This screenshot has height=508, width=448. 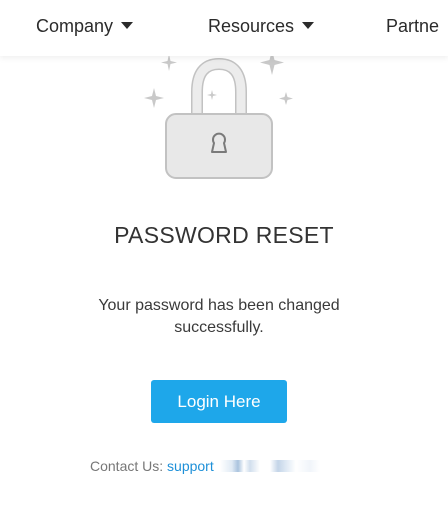 What do you see at coordinates (251, 26) in the screenshot?
I see `nav-item-label: Resources` at bounding box center [251, 26].